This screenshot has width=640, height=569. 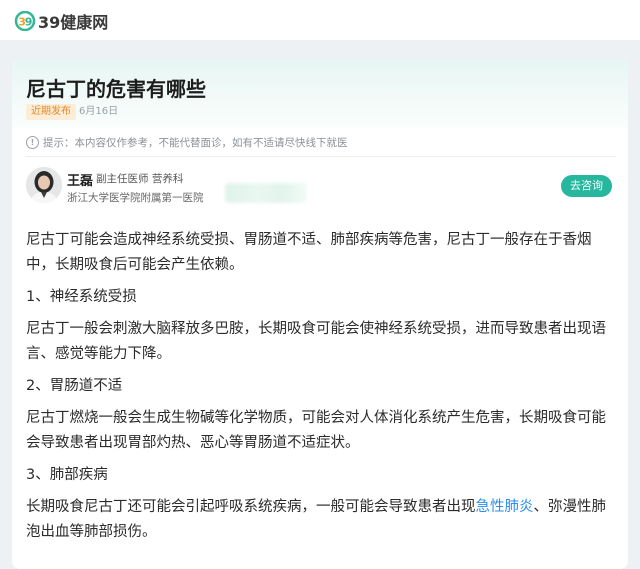 What do you see at coordinates (116, 89) in the screenshot?
I see `page-title: 尼古丁的危害有哪些` at bounding box center [116, 89].